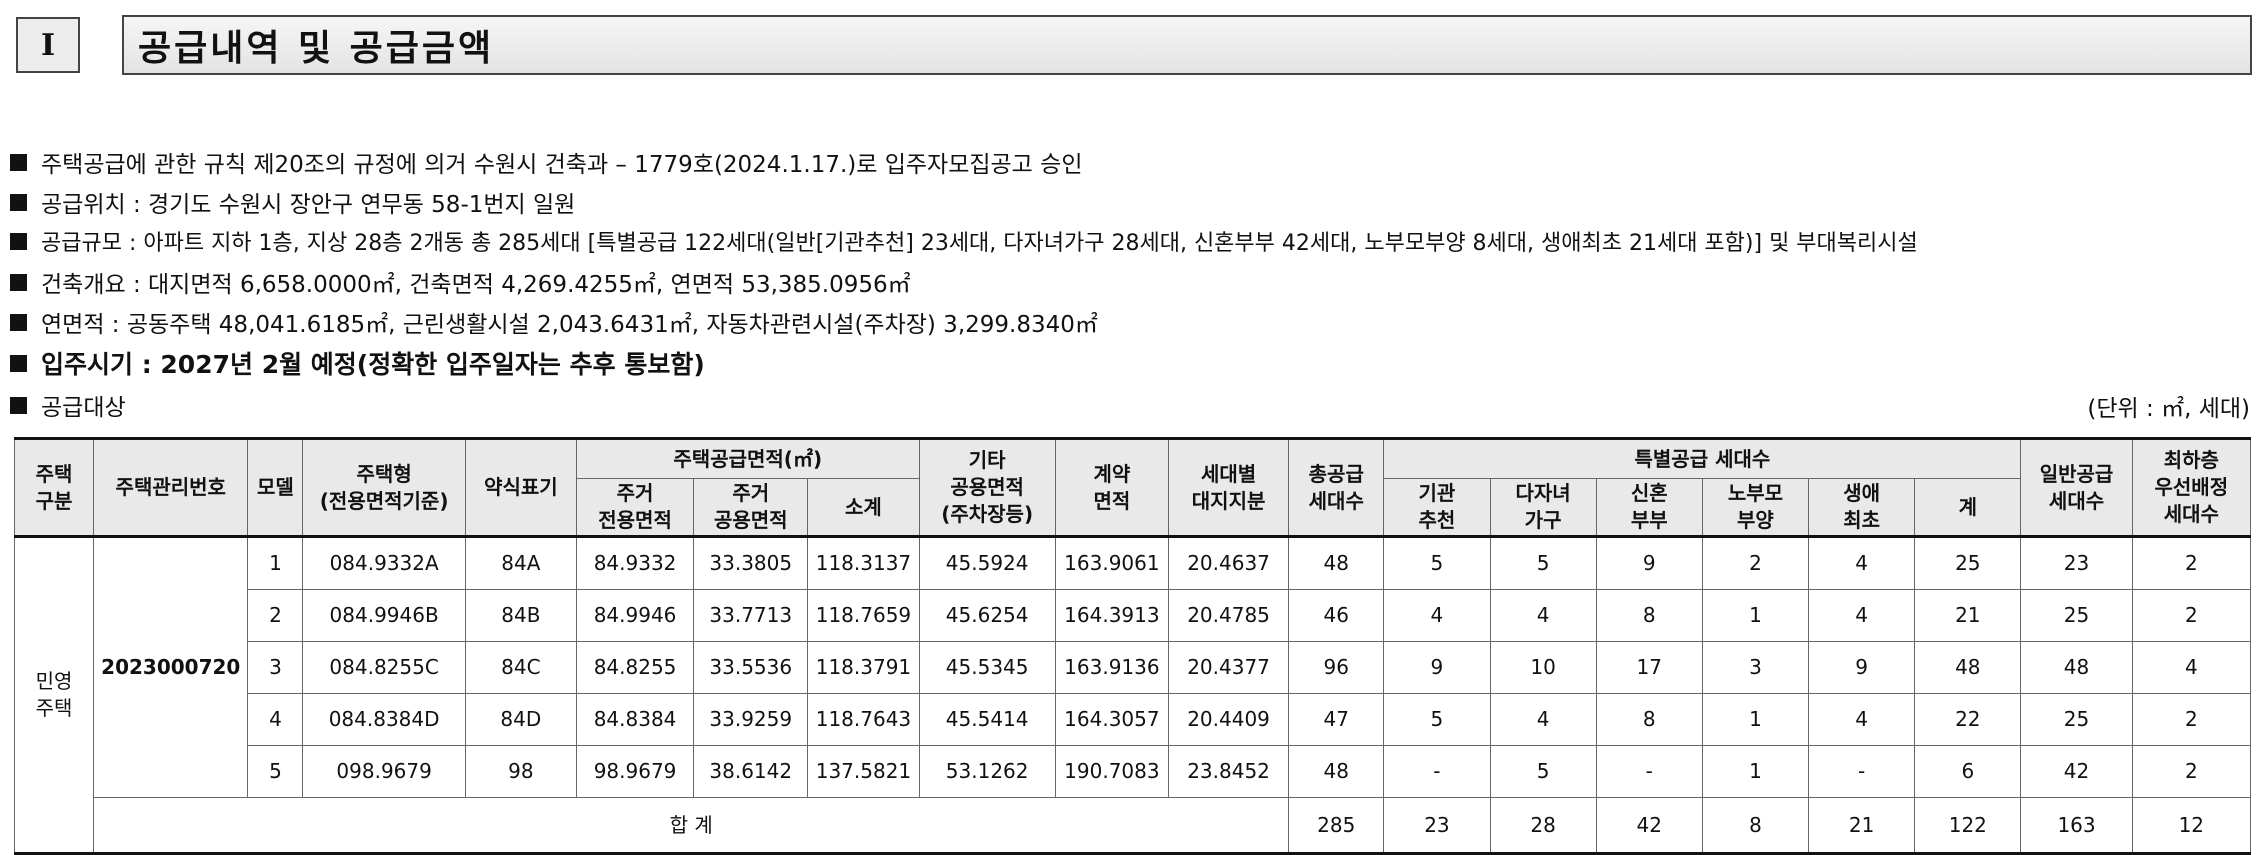 The image size is (2259, 855). I want to click on total-cell: 285, so click(1336, 825).